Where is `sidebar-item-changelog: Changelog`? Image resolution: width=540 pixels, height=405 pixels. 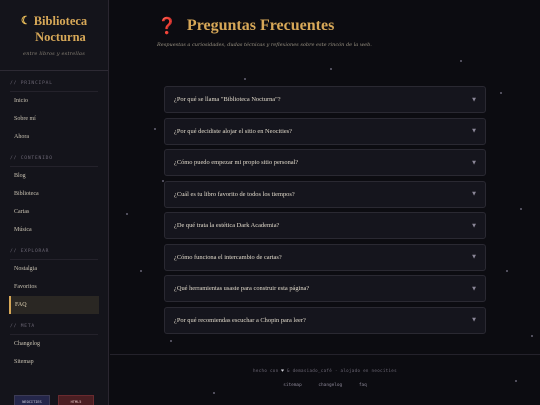 sidebar-item-changelog: Changelog is located at coordinates (54, 344).